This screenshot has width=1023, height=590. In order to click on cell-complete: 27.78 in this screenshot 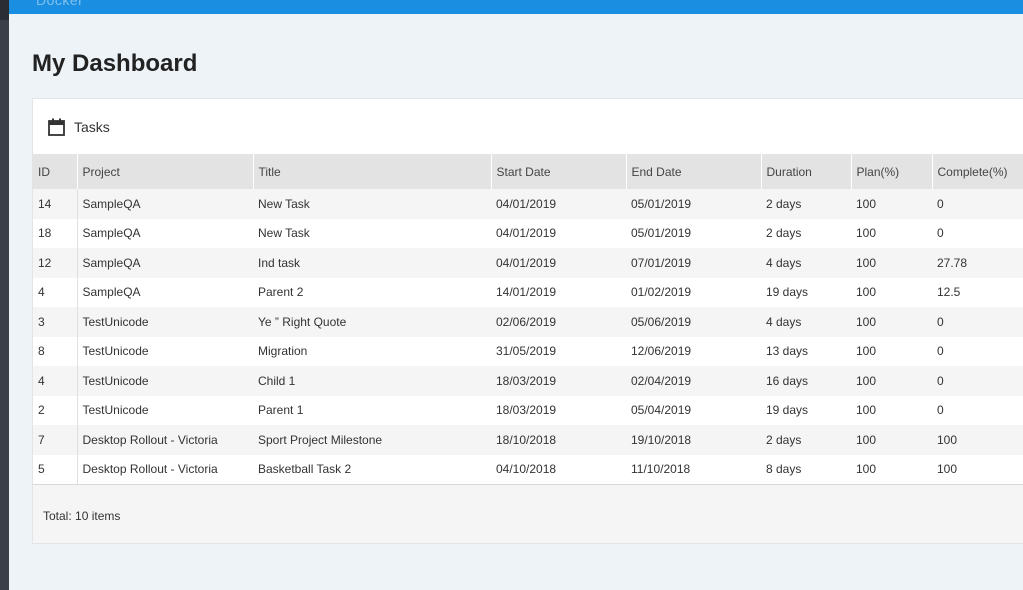, I will do `click(952, 262)`.